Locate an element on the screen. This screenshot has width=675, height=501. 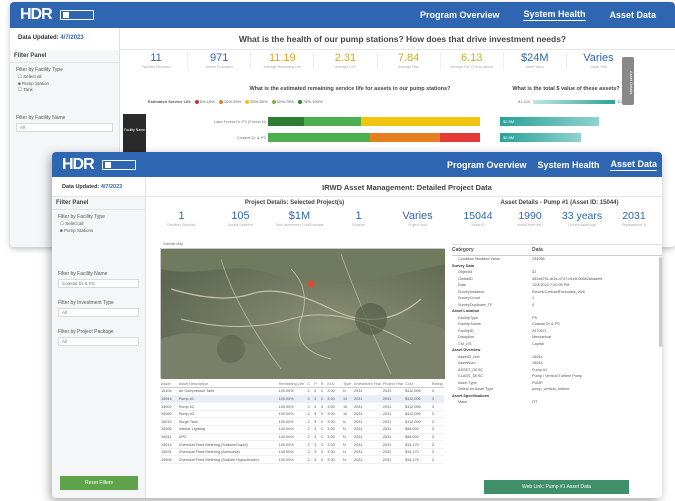
legend-label: 10%-25% is located at coordinates (232, 101).